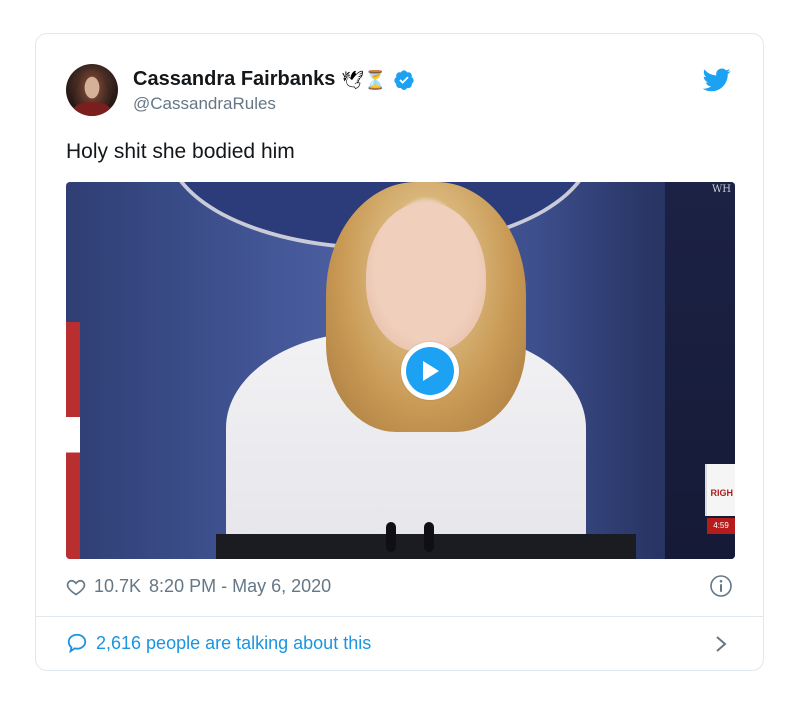 The width and height of the screenshot is (800, 724). I want to click on avatar, so click(92, 90).